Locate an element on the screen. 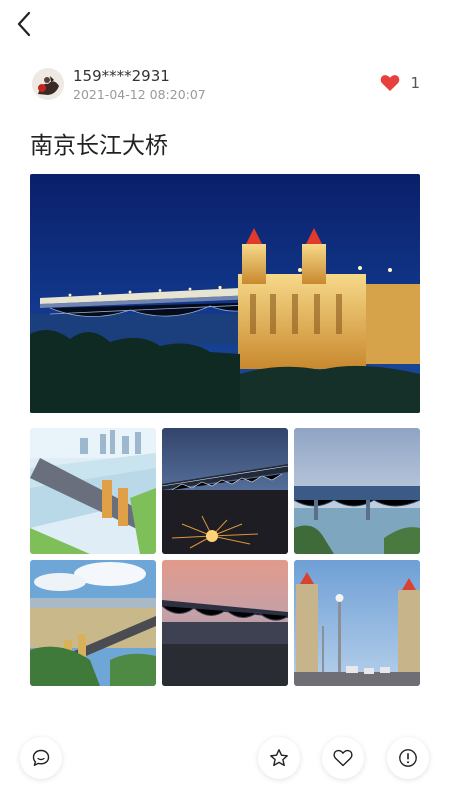 This screenshot has height=800, width=450. heart-outline-icon is located at coordinates (343, 758).